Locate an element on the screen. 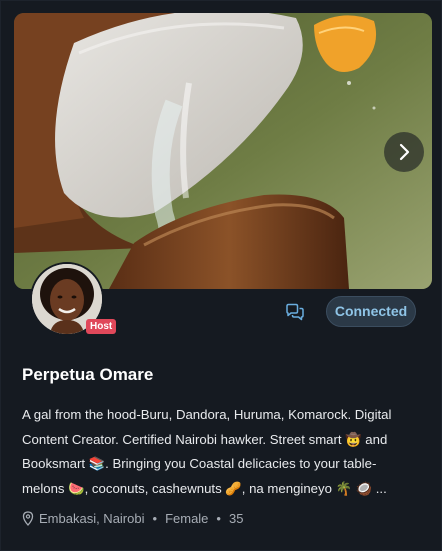 The width and height of the screenshot is (442, 551). message-button is located at coordinates (295, 312).